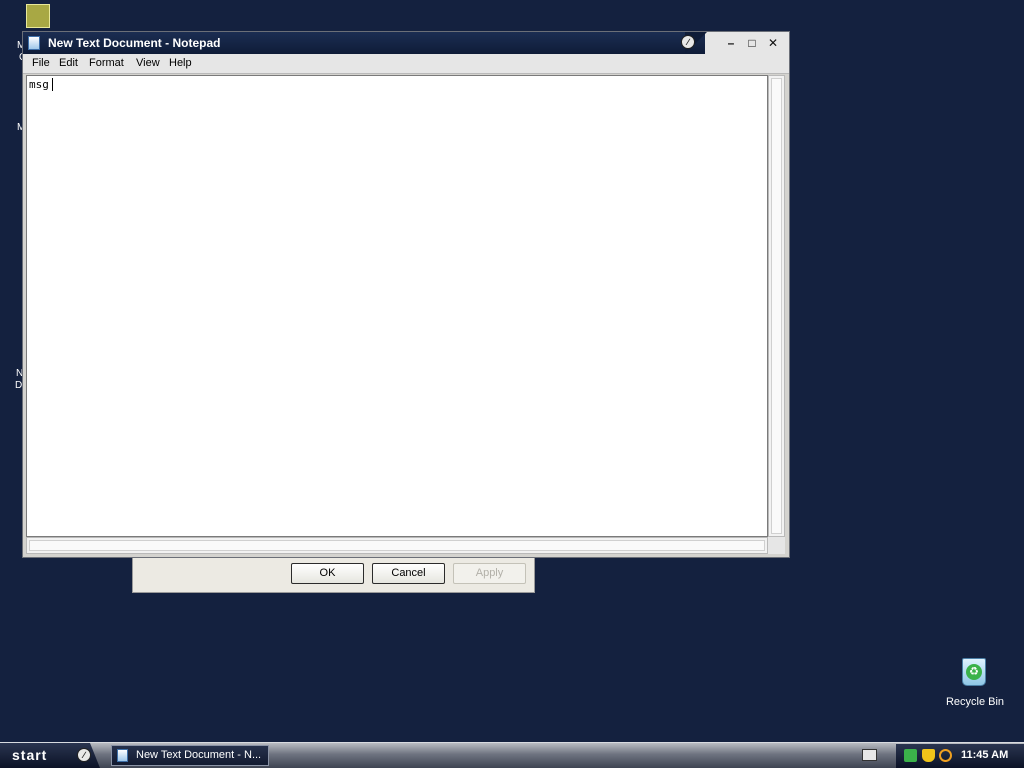  What do you see at coordinates (327, 573) in the screenshot?
I see `ok-button: OK` at bounding box center [327, 573].